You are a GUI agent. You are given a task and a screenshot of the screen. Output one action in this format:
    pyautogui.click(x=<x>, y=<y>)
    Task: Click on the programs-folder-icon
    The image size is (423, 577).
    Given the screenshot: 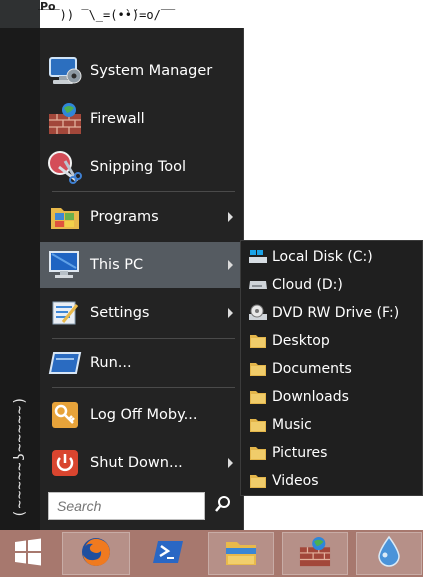 What is the action you would take?
    pyautogui.click(x=65, y=217)
    